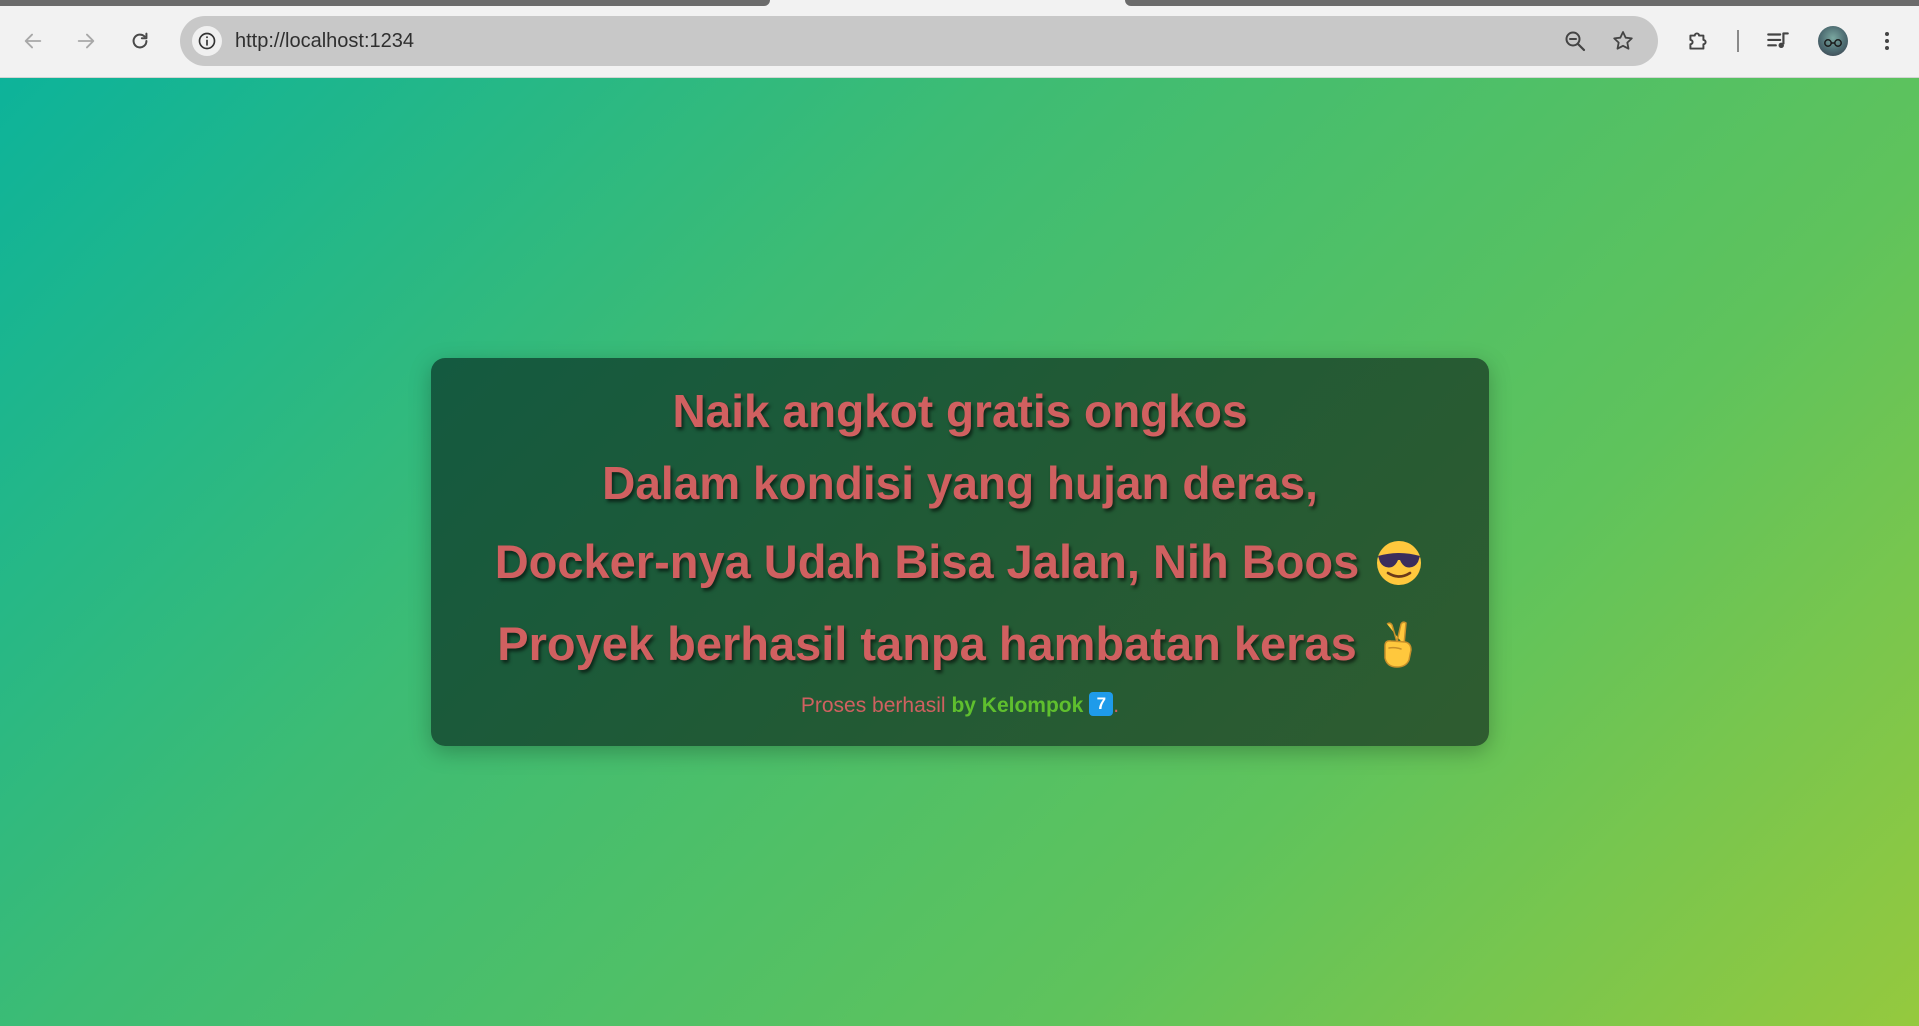  What do you see at coordinates (1116, 705) in the screenshot?
I see `credit-suffix: .` at bounding box center [1116, 705].